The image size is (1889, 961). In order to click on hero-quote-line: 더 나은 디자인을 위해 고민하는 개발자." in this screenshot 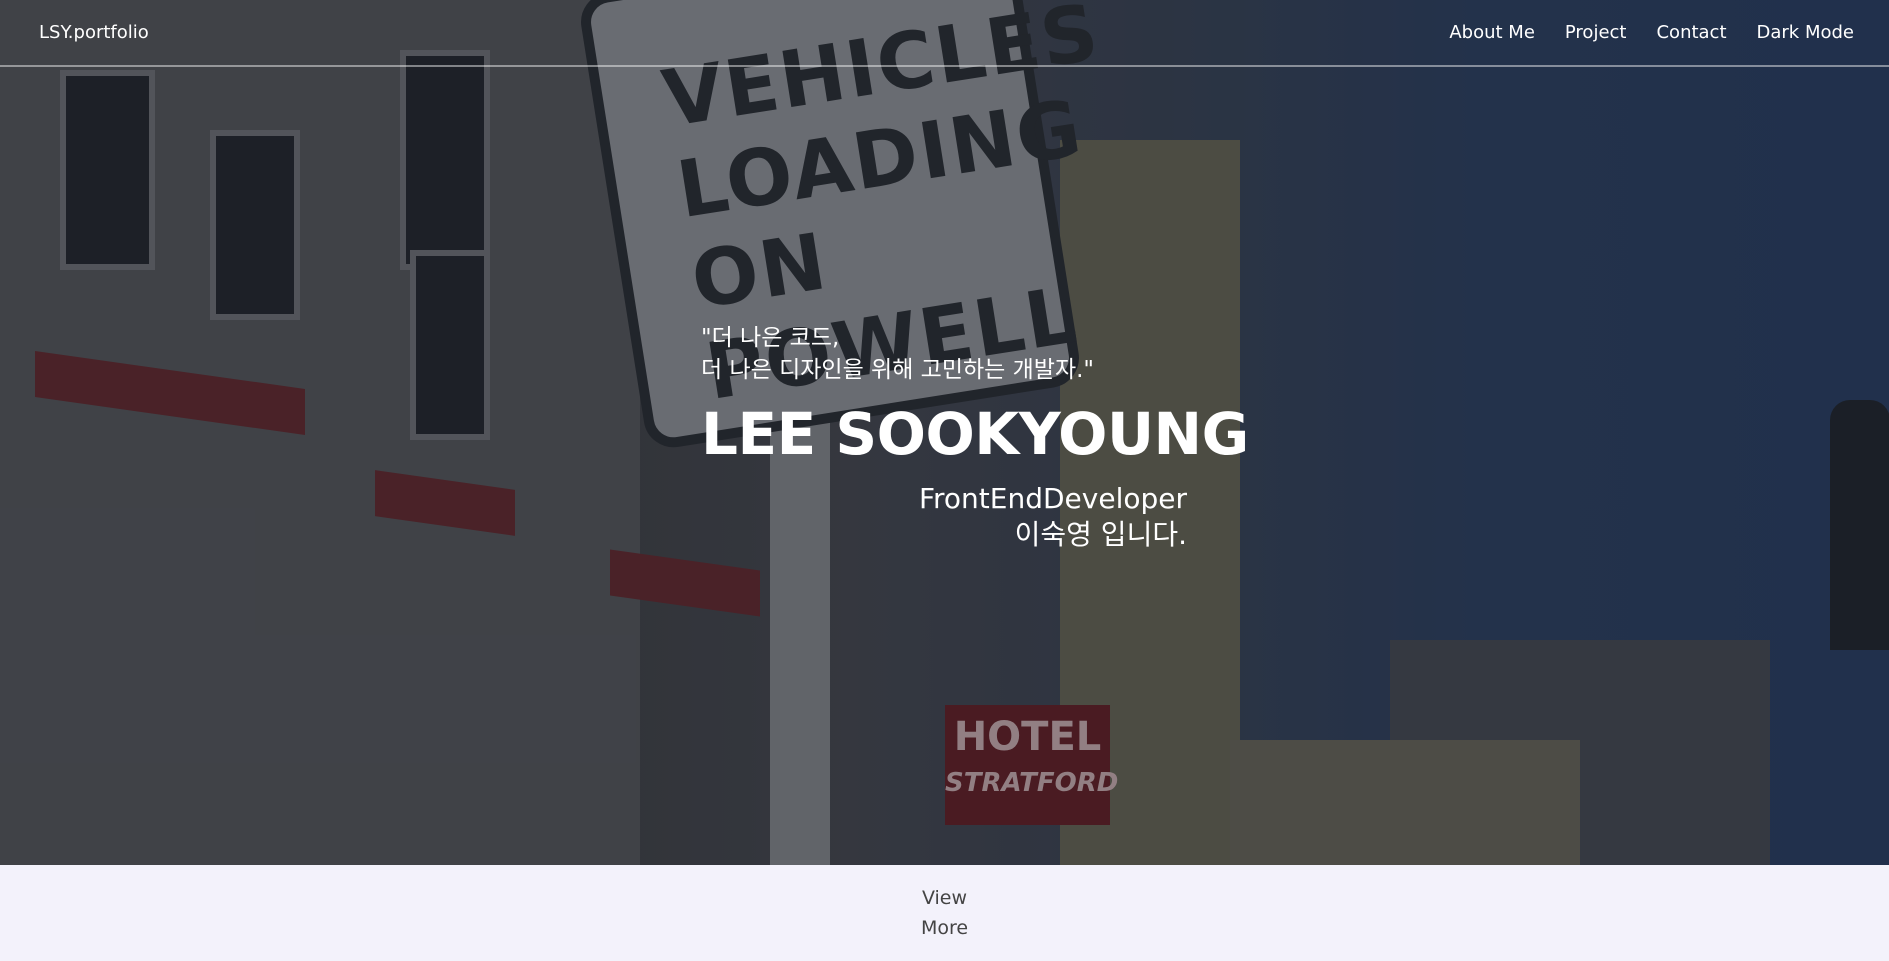, I will do `click(898, 370)`.